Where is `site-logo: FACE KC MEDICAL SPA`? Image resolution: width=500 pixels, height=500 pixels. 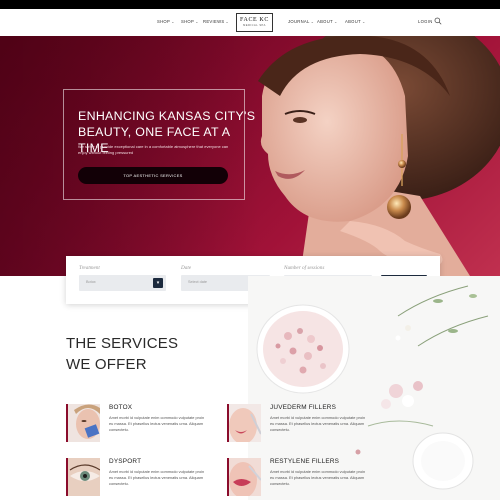 site-logo: FACE KC MEDICAL SPA is located at coordinates (254, 22).